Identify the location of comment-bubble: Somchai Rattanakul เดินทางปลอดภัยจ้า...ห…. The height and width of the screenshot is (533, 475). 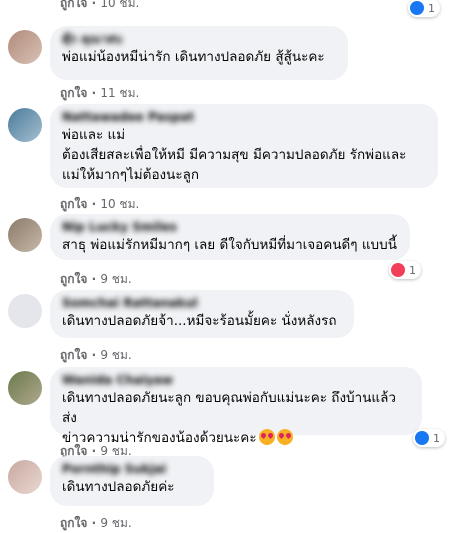
(202, 314).